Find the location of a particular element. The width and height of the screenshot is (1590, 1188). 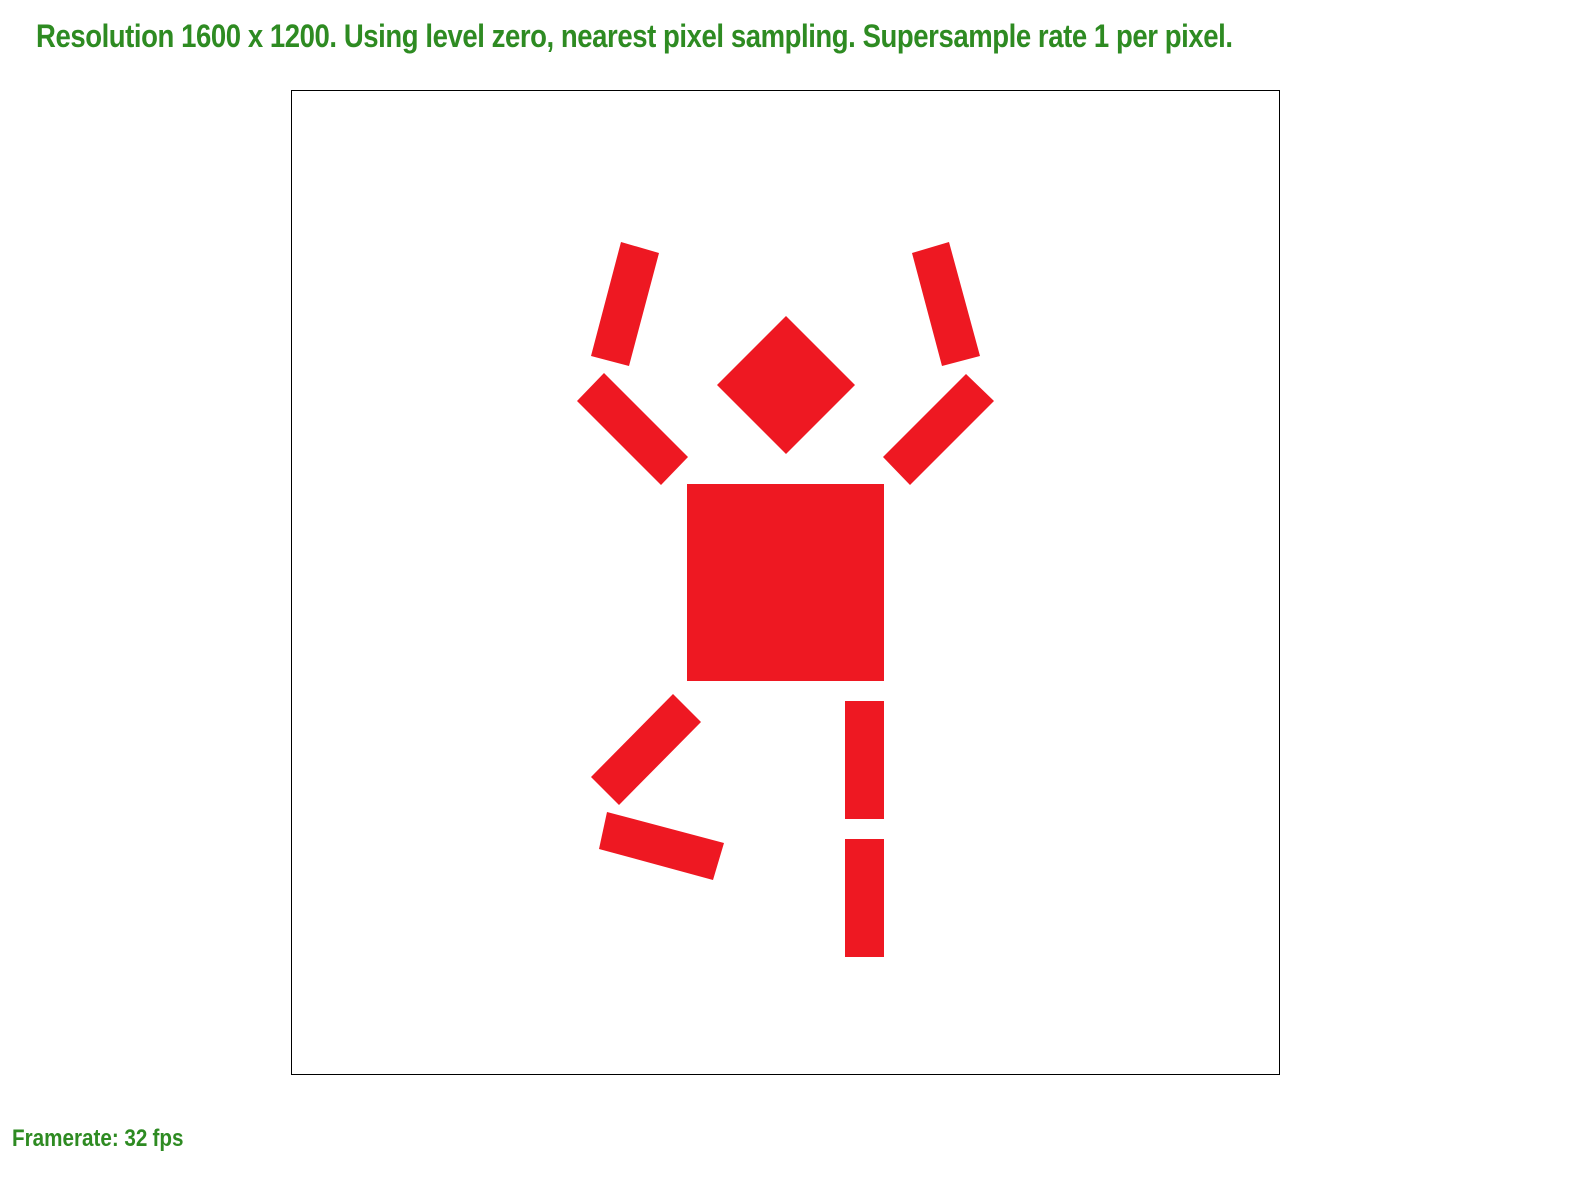

left-forearm is located at coordinates (625, 304).